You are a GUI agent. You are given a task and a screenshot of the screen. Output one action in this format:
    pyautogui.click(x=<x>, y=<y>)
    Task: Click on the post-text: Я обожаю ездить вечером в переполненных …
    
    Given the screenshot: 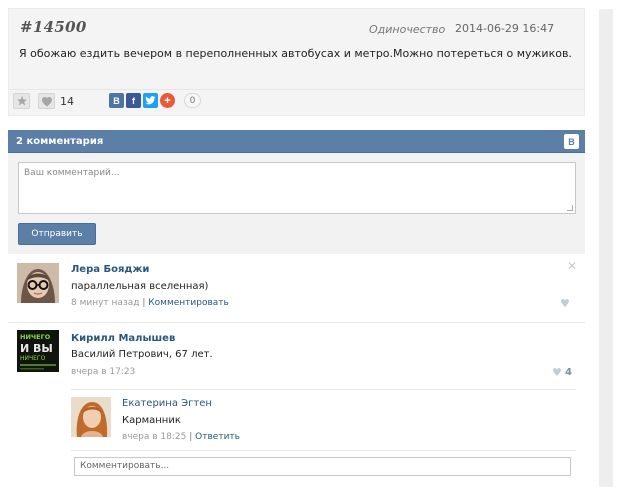 What is the action you would take?
    pyautogui.click(x=295, y=53)
    